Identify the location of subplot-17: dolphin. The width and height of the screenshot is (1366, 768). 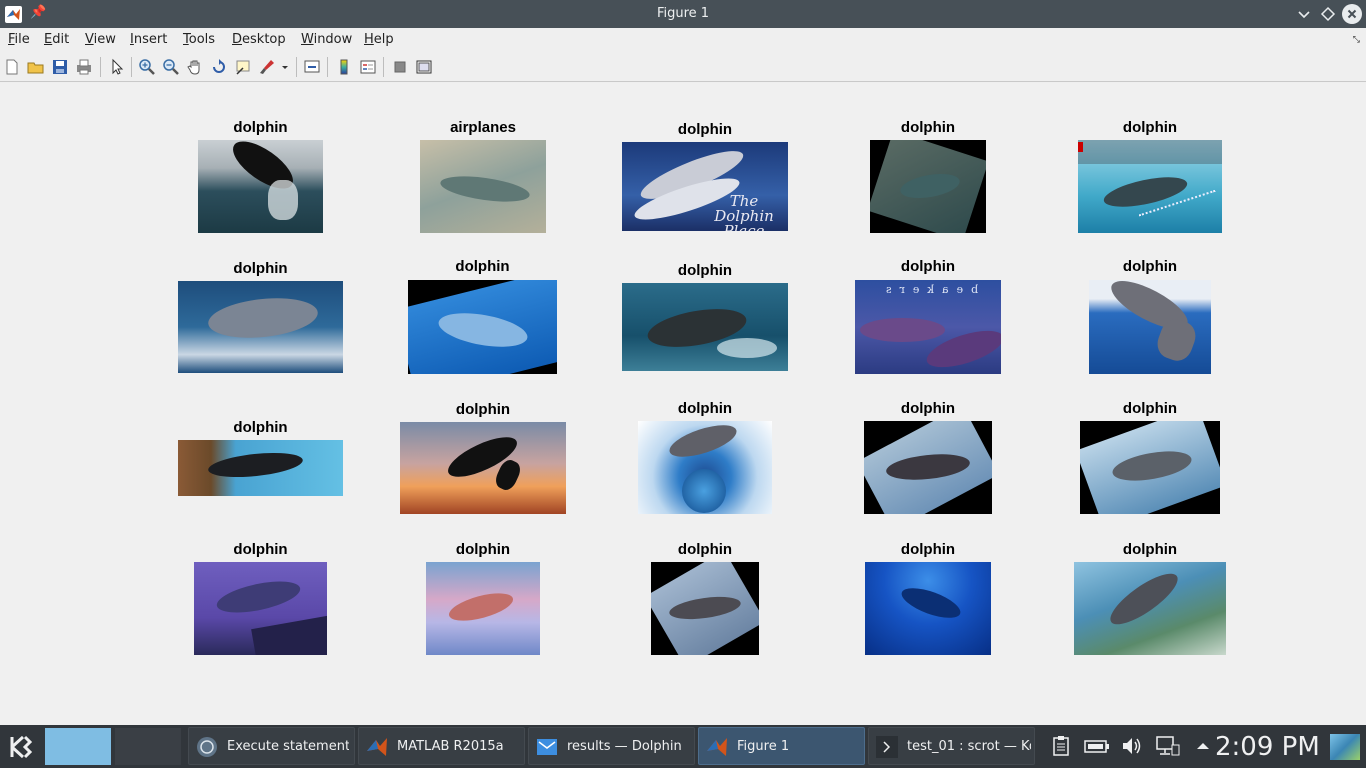
(483, 598).